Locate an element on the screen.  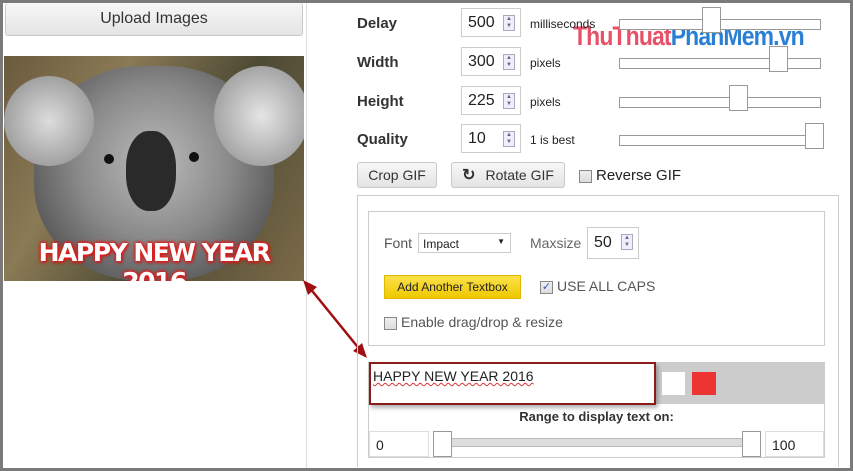
font-value: Impact is located at coordinates (441, 244).